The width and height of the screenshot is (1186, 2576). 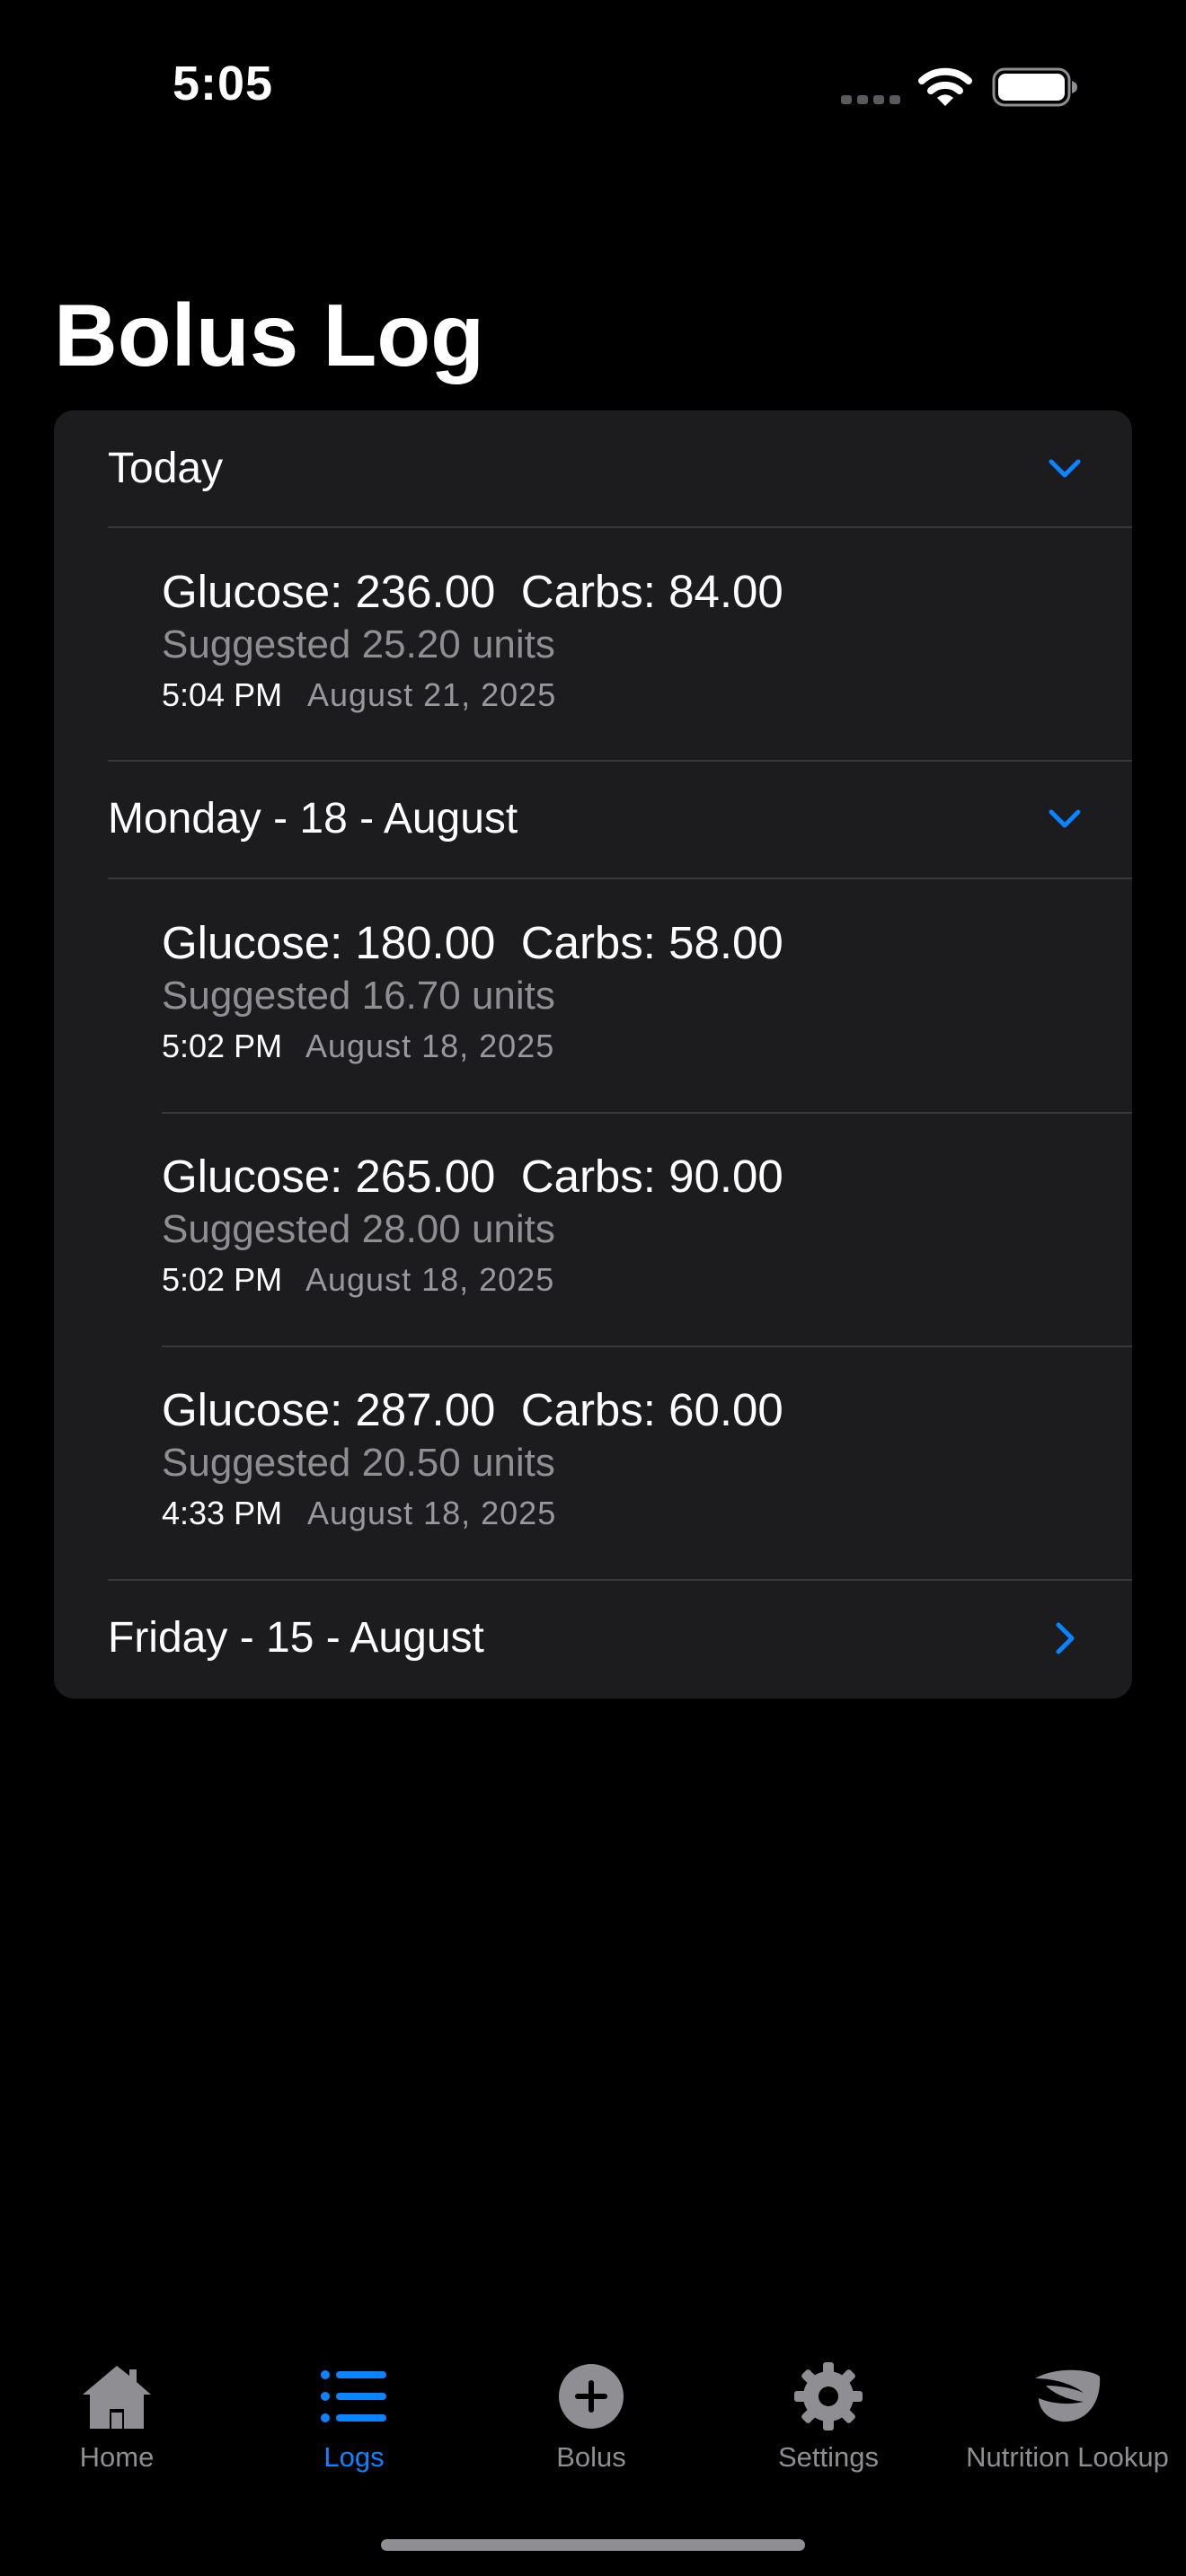 I want to click on entry-suggested: Suggested 28.00 units, so click(x=358, y=1229).